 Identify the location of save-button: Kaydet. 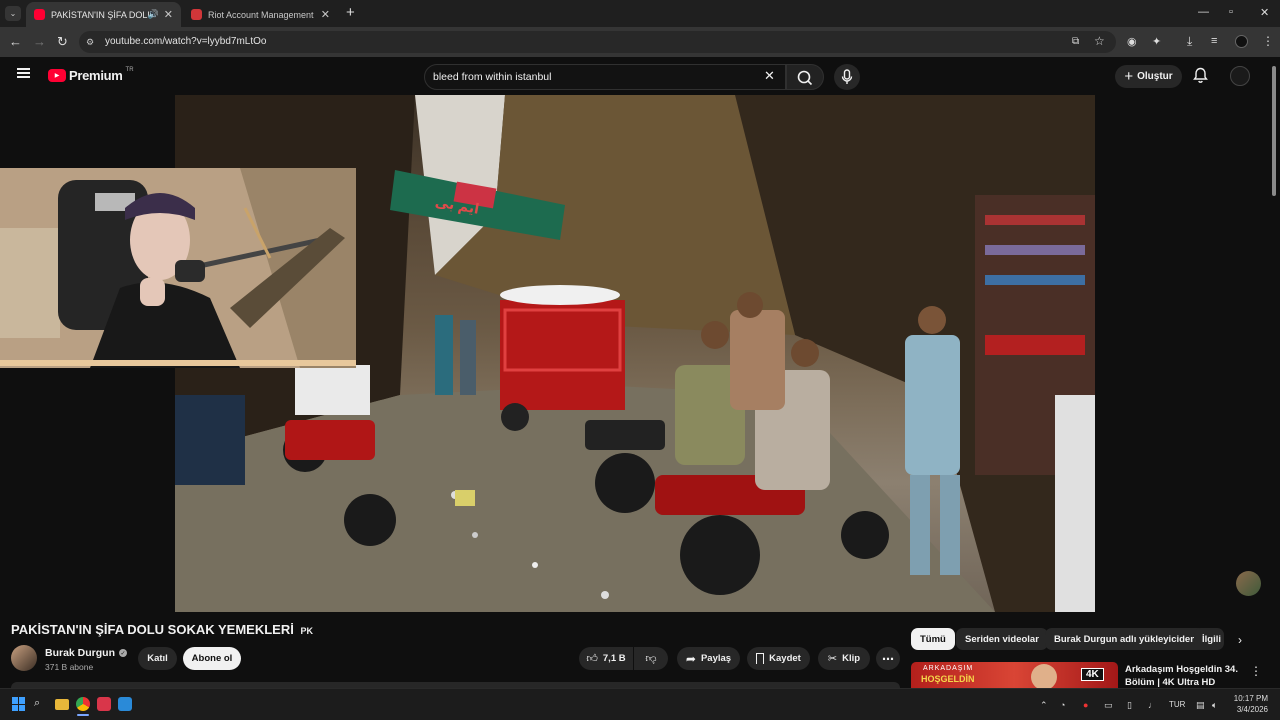
(778, 658).